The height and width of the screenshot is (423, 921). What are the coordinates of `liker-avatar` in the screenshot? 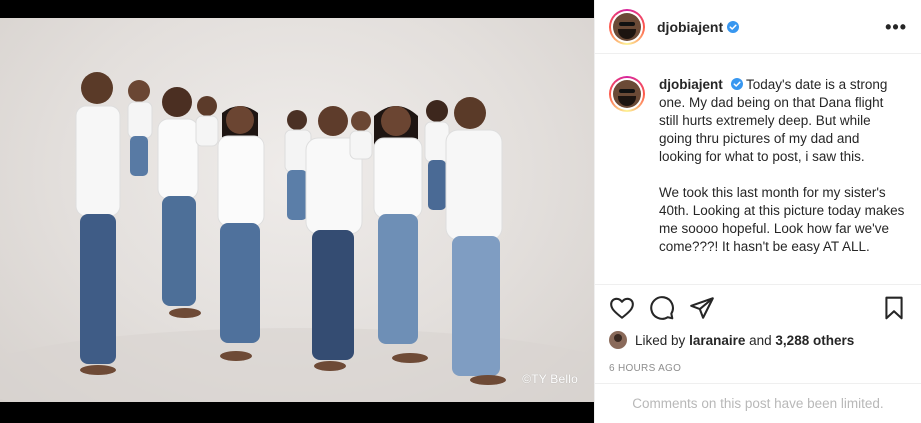 It's located at (618, 340).